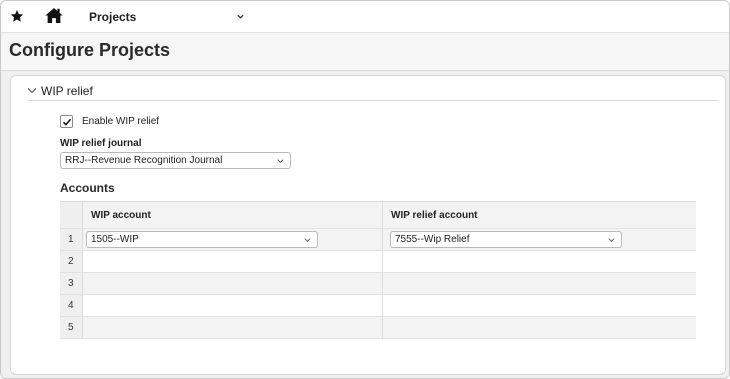 The height and width of the screenshot is (379, 730). I want to click on wip-account-cell: 1505--WIP, so click(233, 239).